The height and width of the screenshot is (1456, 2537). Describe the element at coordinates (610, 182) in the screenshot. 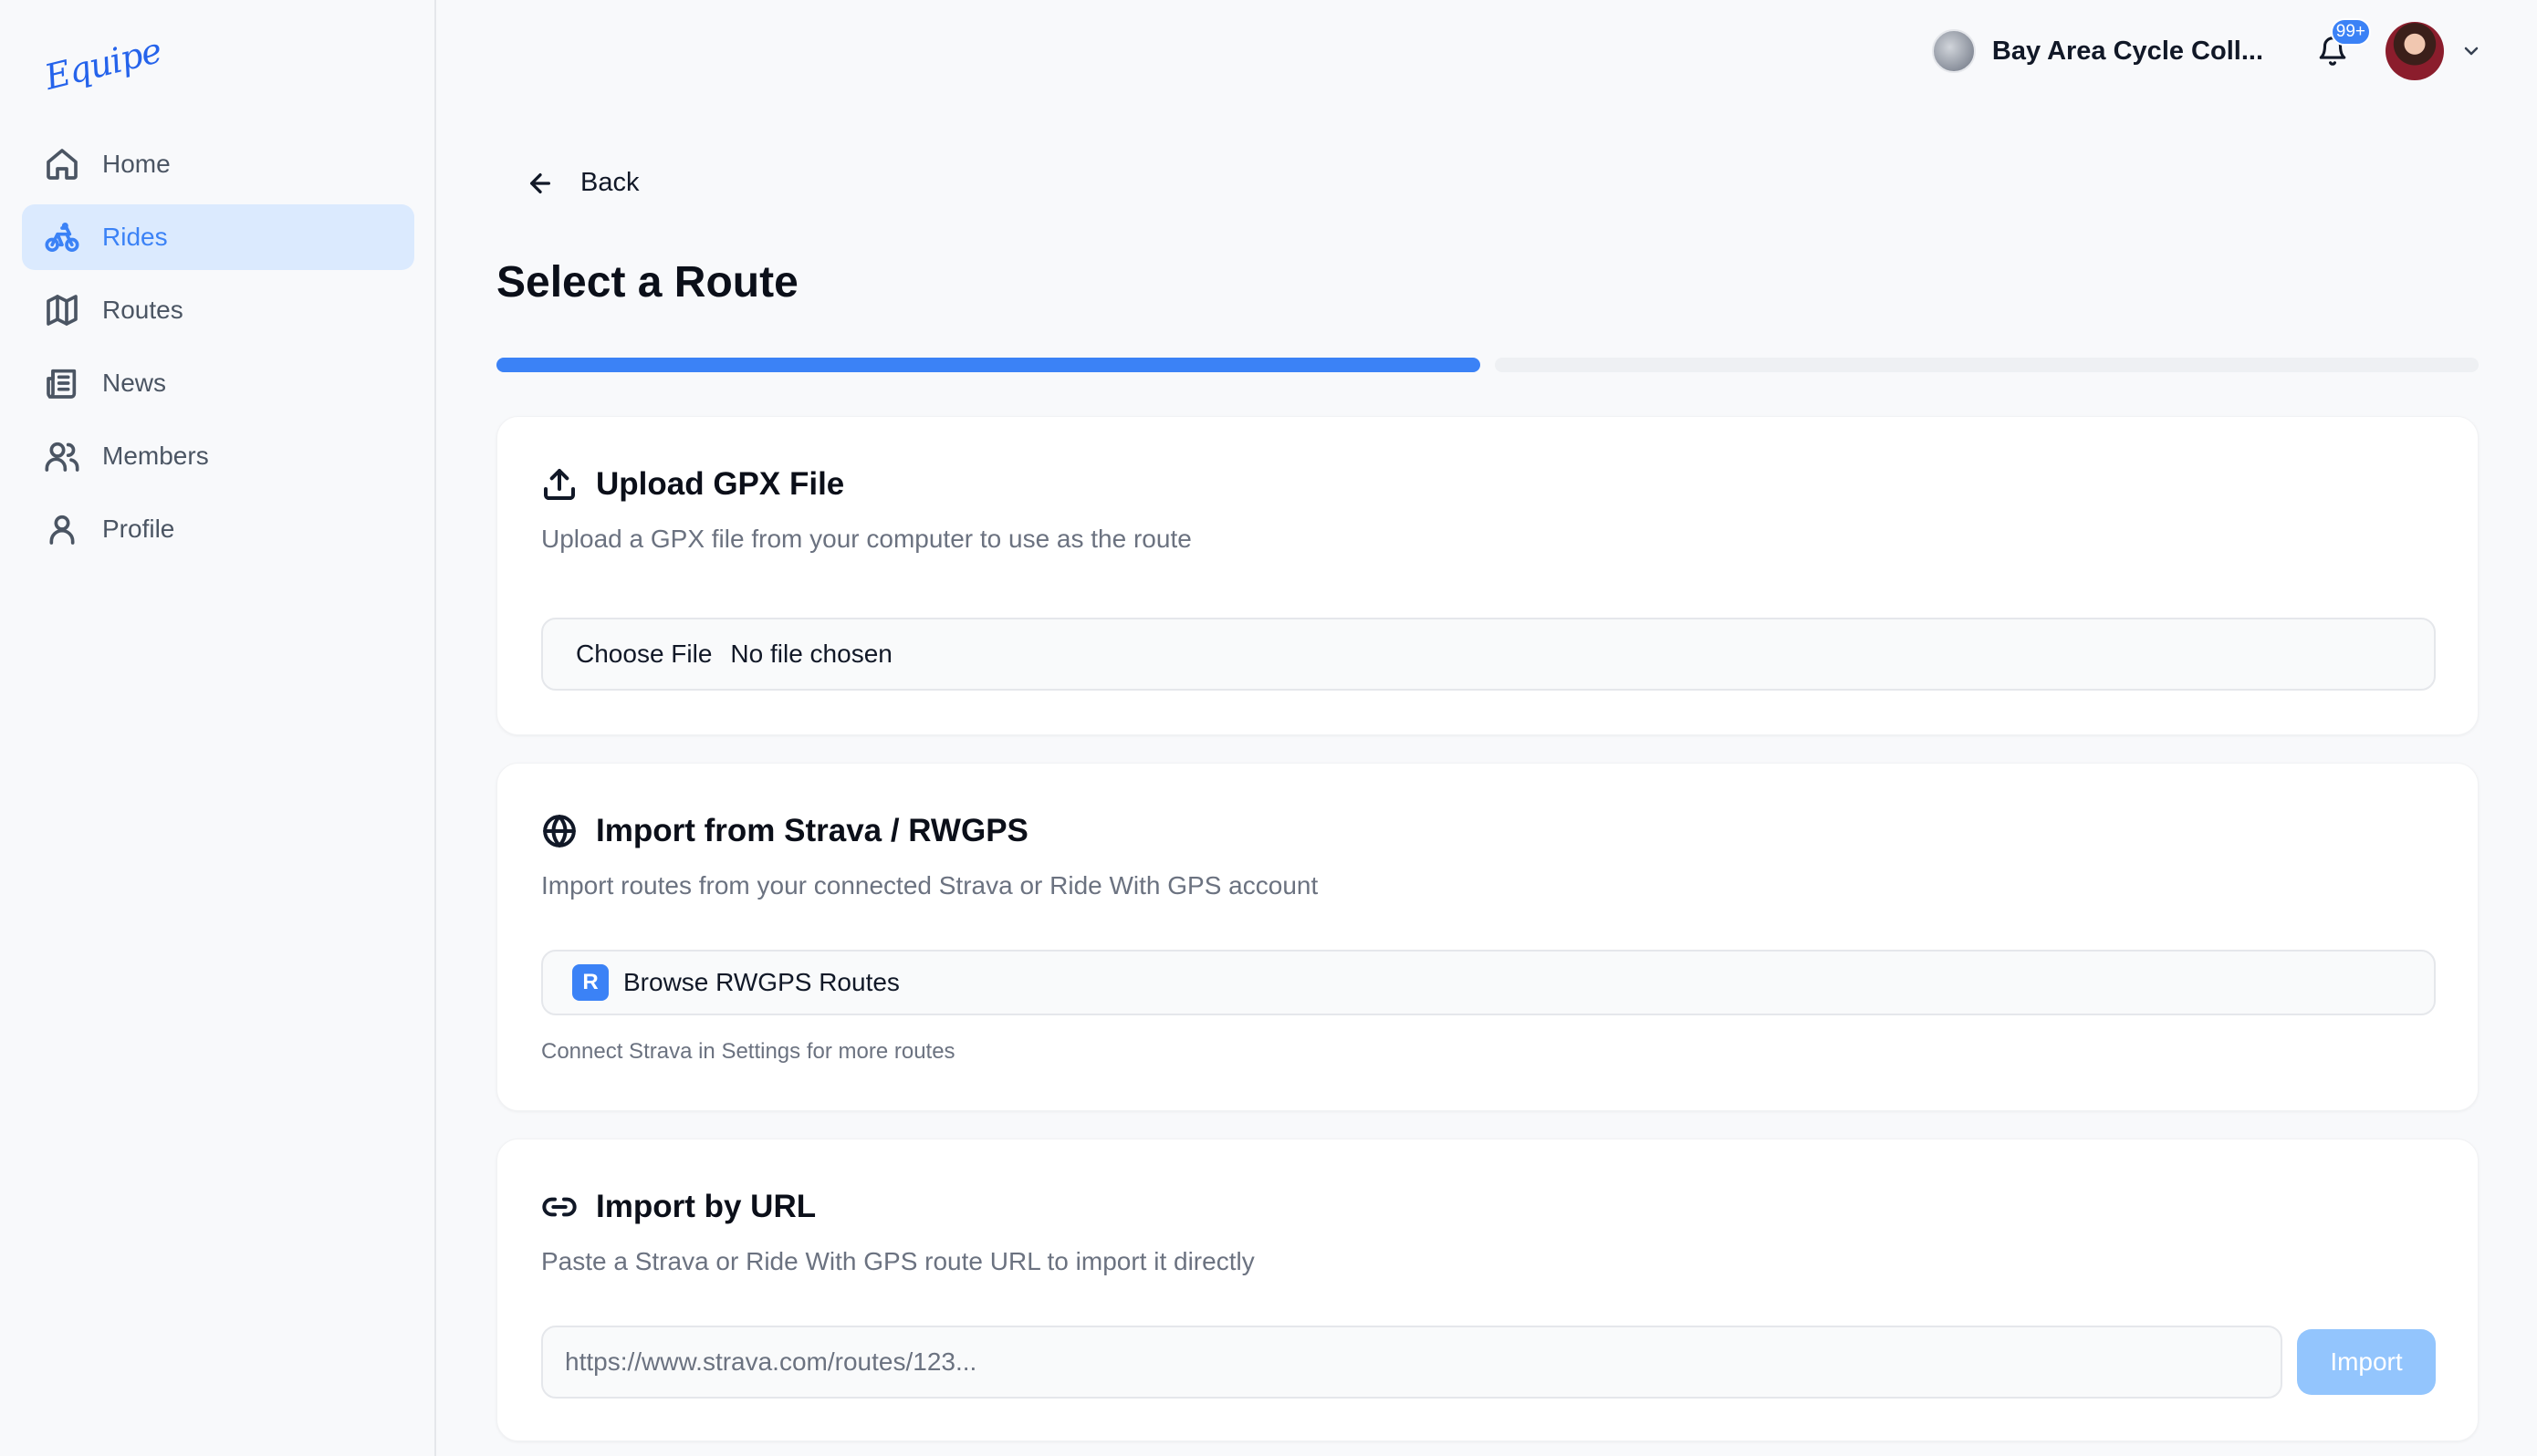

I see `back-label: Back` at that location.